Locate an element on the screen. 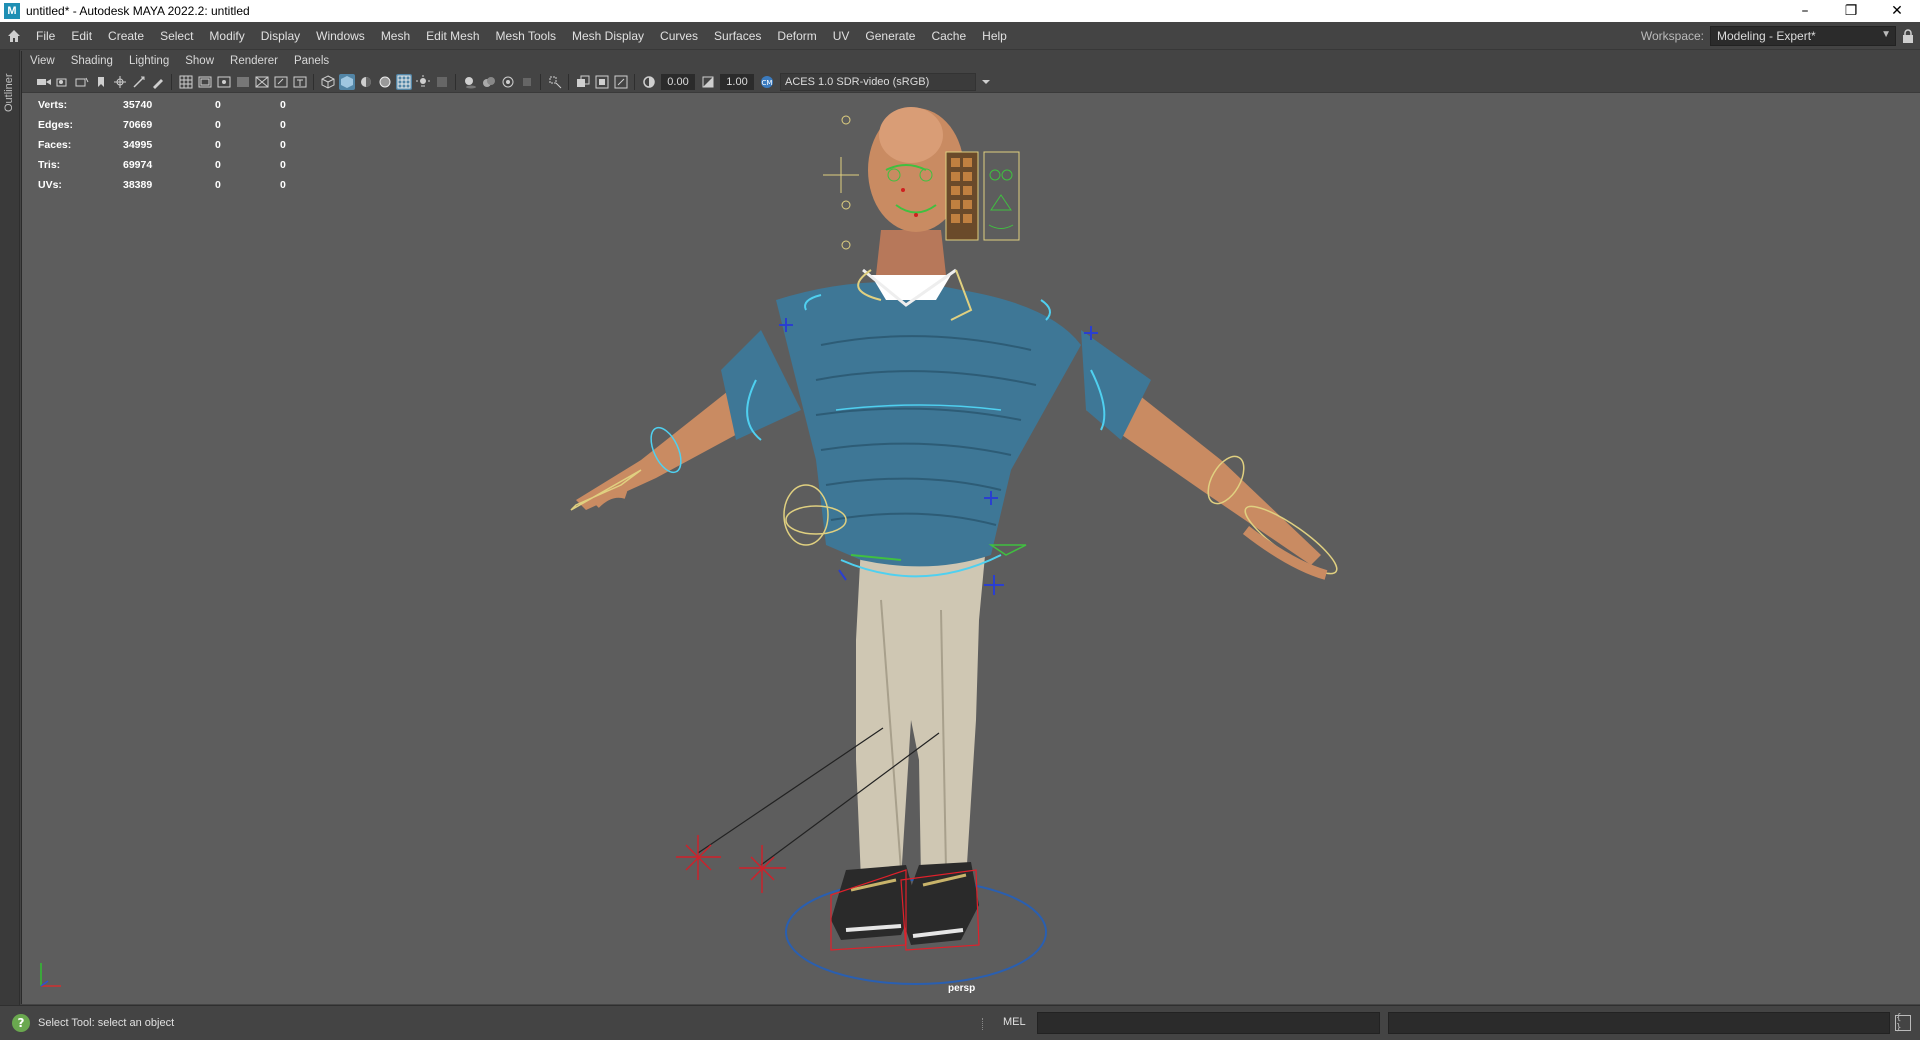 This screenshot has width=1920, height=1040. gamma-field: 1.00 is located at coordinates (737, 81).